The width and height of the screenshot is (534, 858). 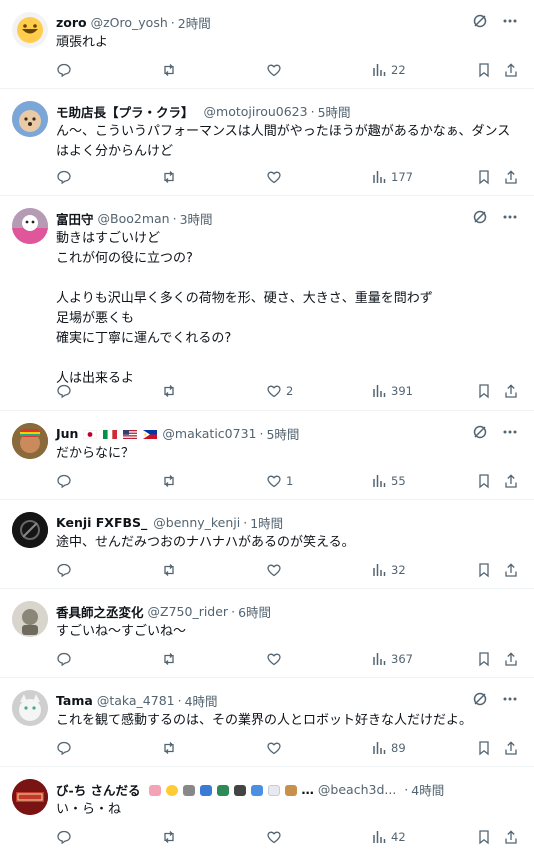 What do you see at coordinates (392, 177) in the screenshot?
I see `views-button: 177` at bounding box center [392, 177].